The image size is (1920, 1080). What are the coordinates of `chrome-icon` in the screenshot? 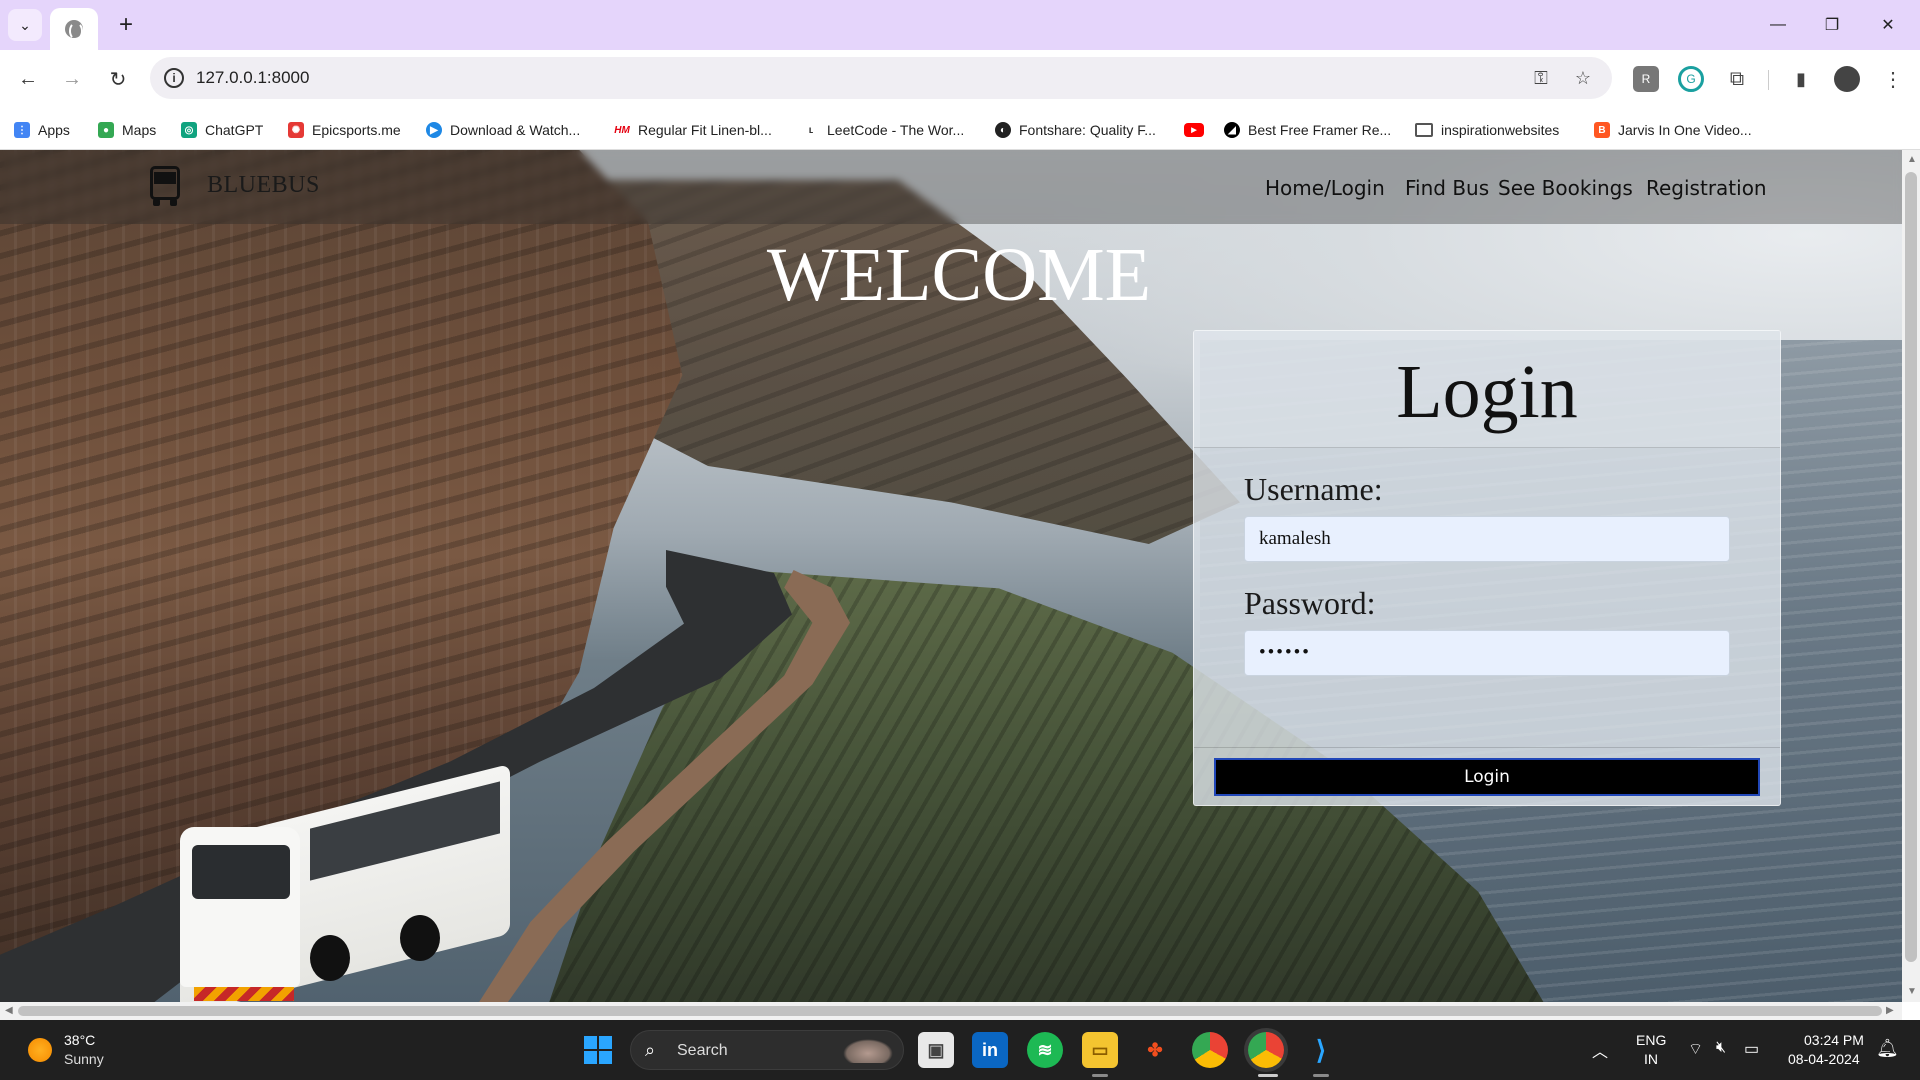 It's located at (1210, 1050).